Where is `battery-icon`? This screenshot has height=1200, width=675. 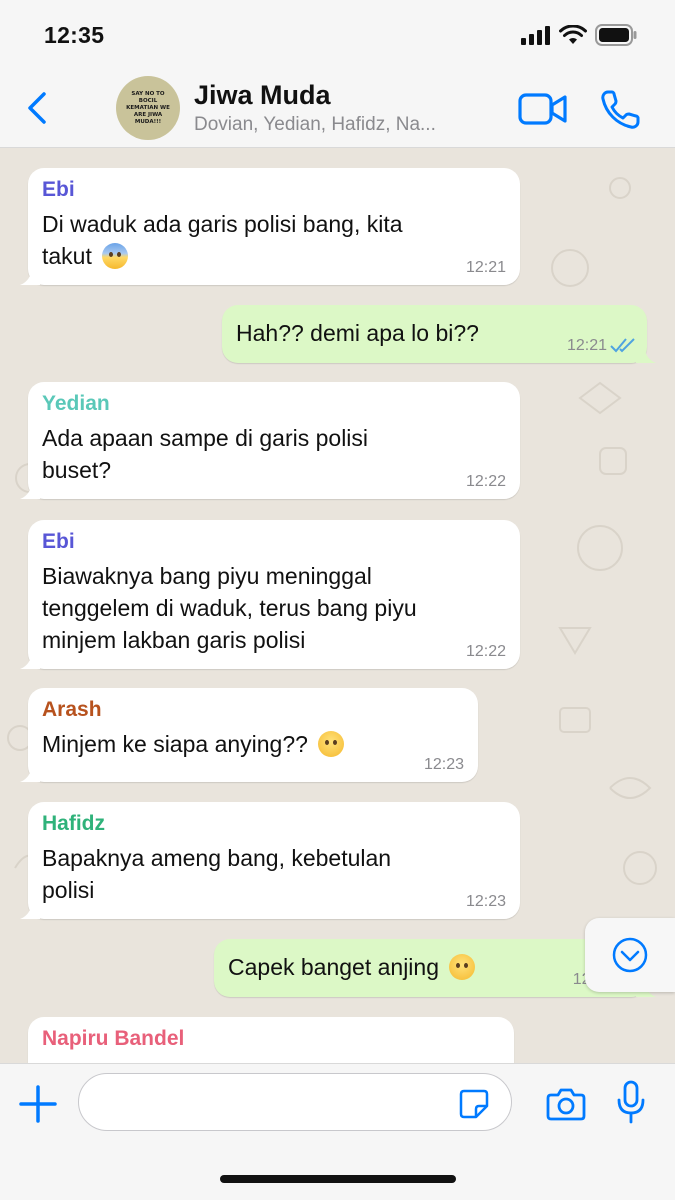
battery-icon is located at coordinates (616, 35).